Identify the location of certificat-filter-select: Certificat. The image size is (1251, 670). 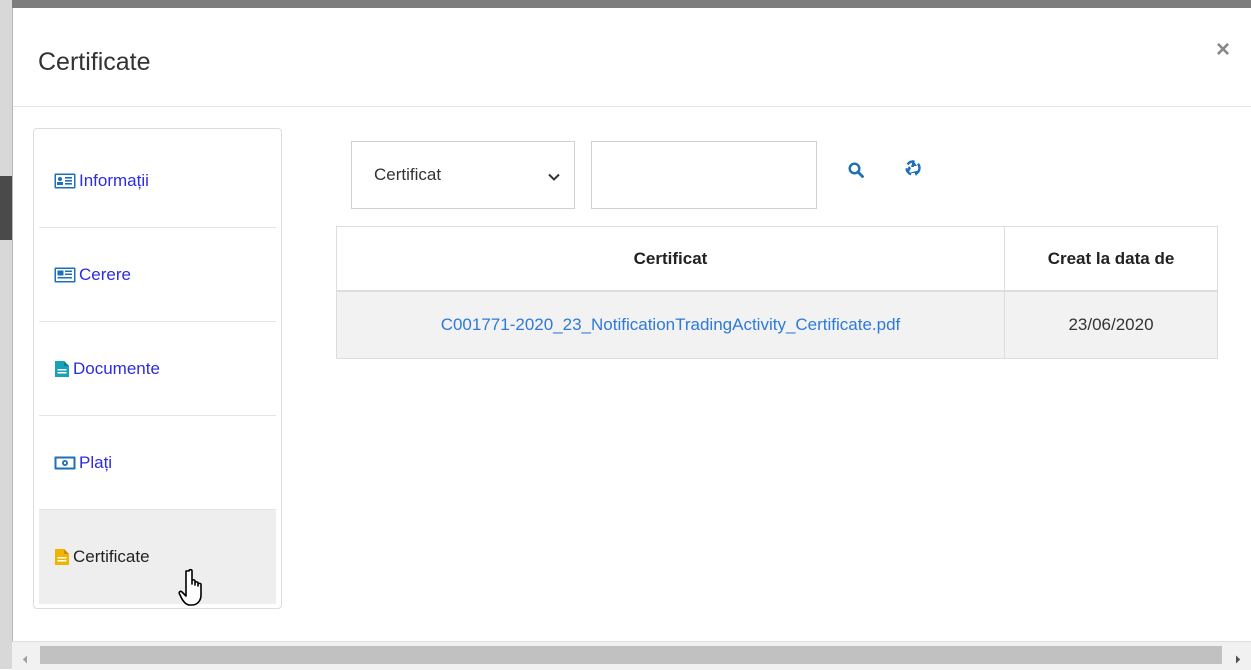
(463, 175).